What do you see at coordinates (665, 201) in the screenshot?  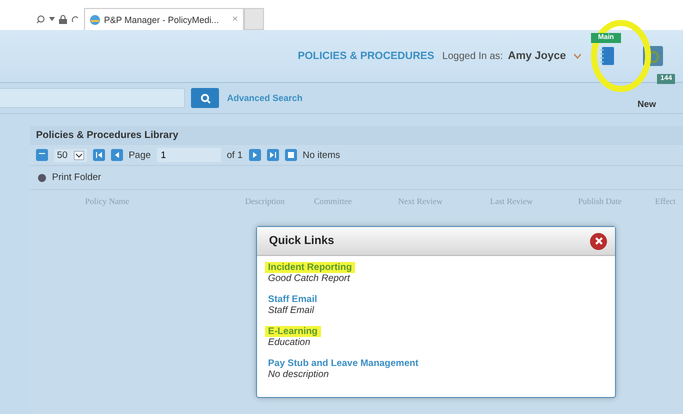 I see `column-header: Effect` at bounding box center [665, 201].